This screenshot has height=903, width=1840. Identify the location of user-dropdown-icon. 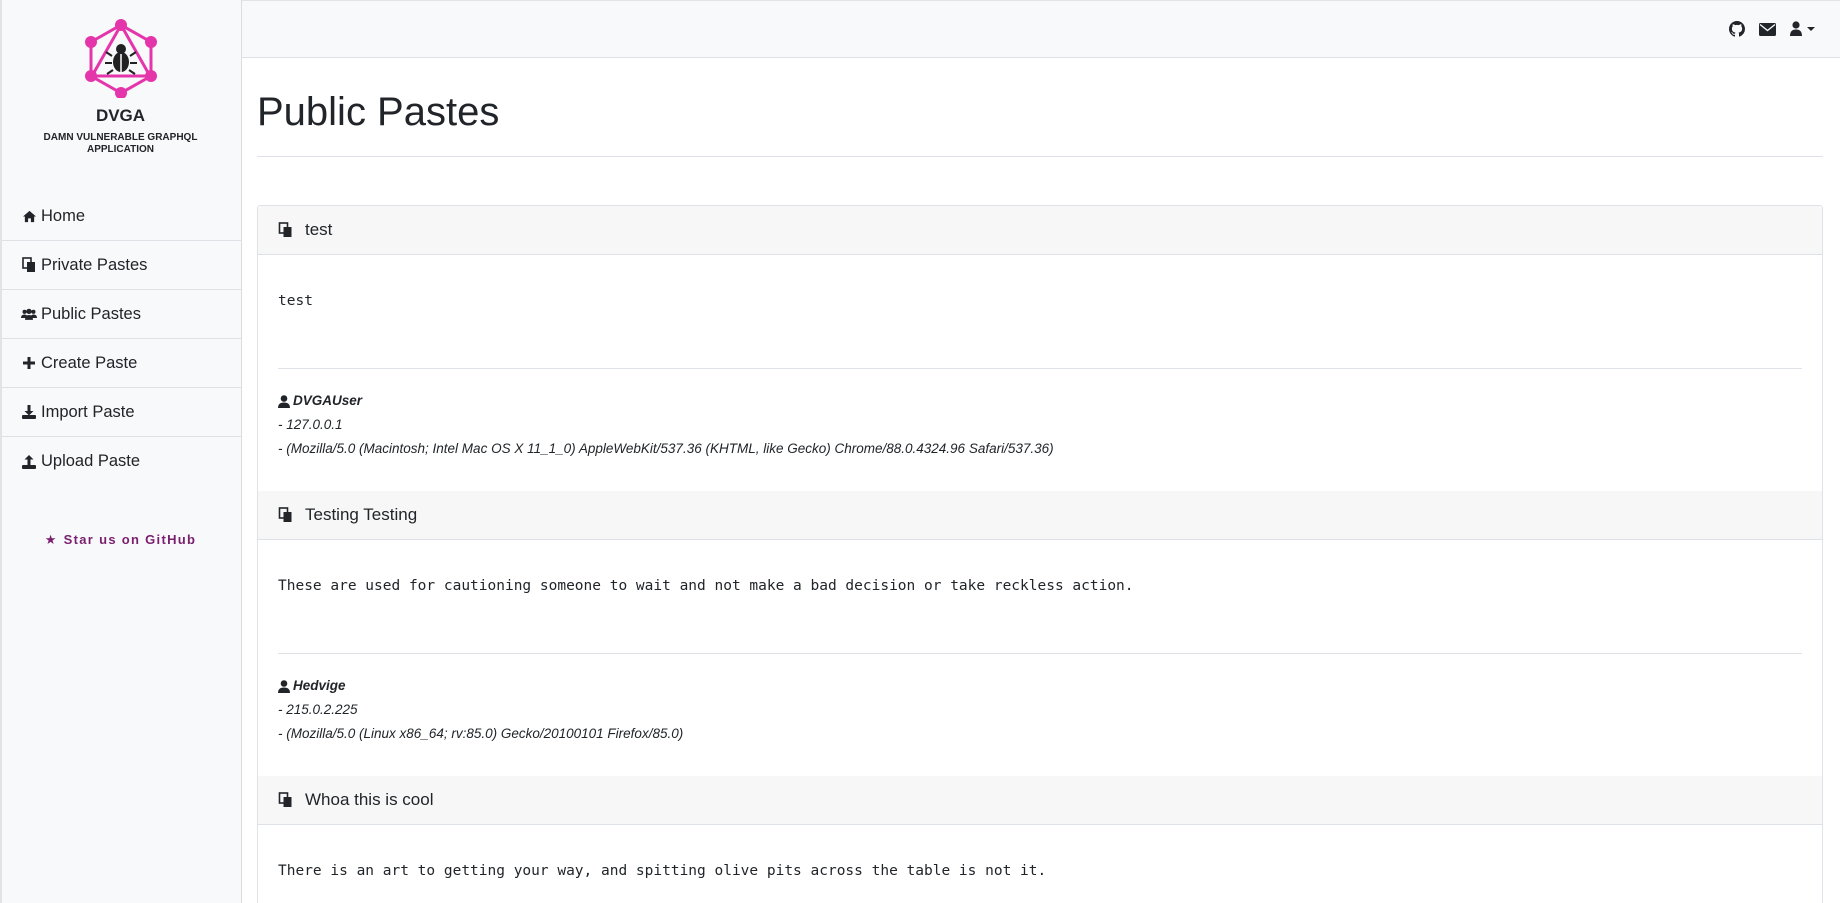
(1804, 29).